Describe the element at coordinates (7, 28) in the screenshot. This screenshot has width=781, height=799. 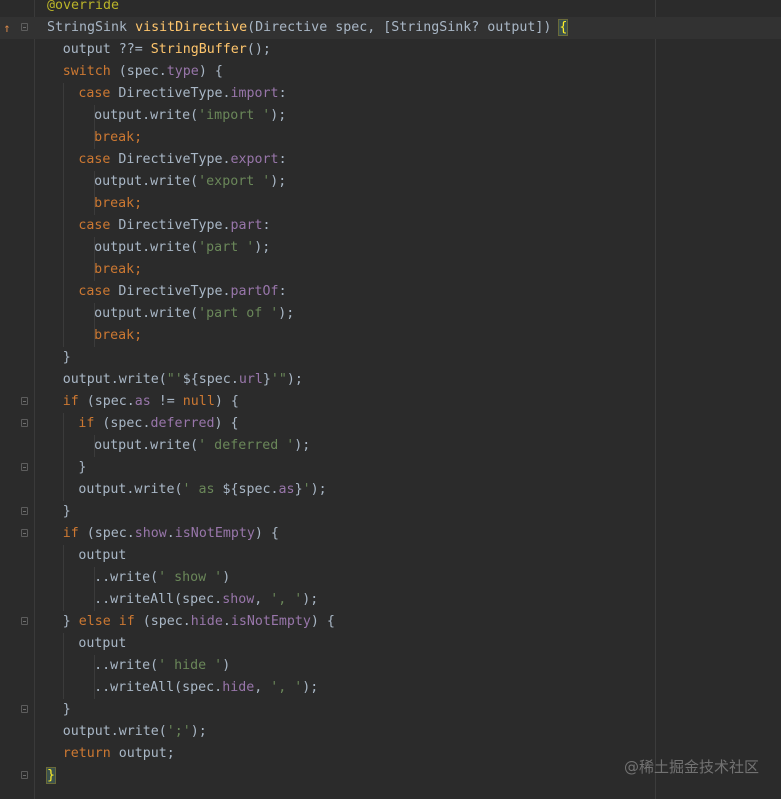
I see `override-up-arrow-icon: ↑` at that location.